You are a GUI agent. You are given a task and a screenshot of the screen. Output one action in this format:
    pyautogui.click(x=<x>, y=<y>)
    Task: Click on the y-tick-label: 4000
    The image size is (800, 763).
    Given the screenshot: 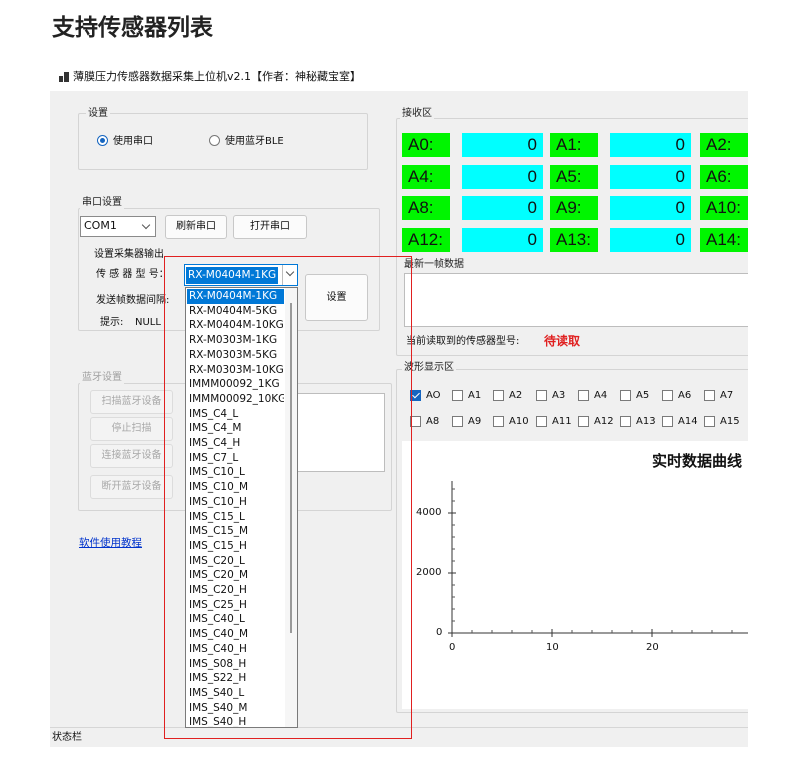 What is the action you would take?
    pyautogui.click(x=429, y=512)
    